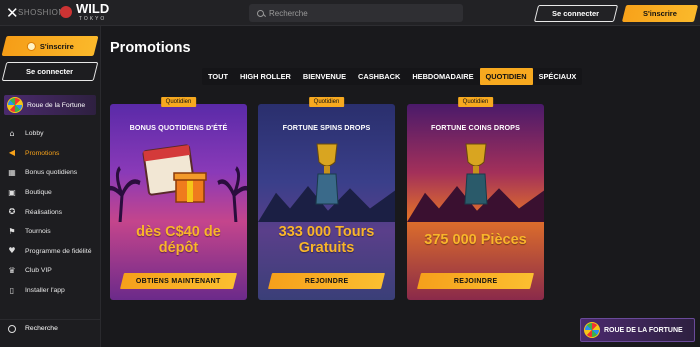  Describe the element at coordinates (50, 154) in the screenshot. I see `sidebar-item-promotions: ◀ Promotions` at that location.